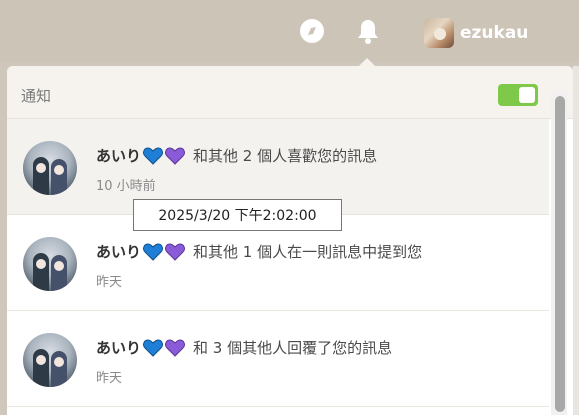 This screenshot has height=415, width=579. Describe the element at coordinates (285, 156) in the screenshot. I see `notification-message: 和其他 2 個人喜歡您的訊息` at that location.